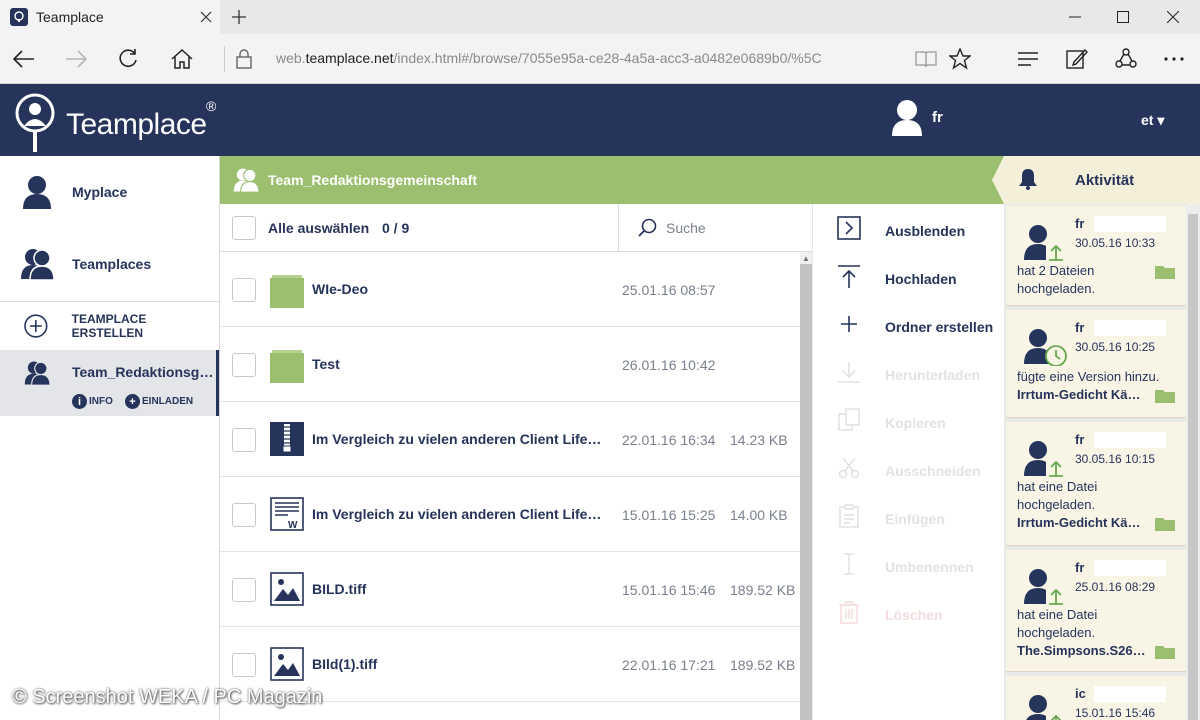  Describe the element at coordinates (1126, 59) in the screenshot. I see `share-icon` at that location.